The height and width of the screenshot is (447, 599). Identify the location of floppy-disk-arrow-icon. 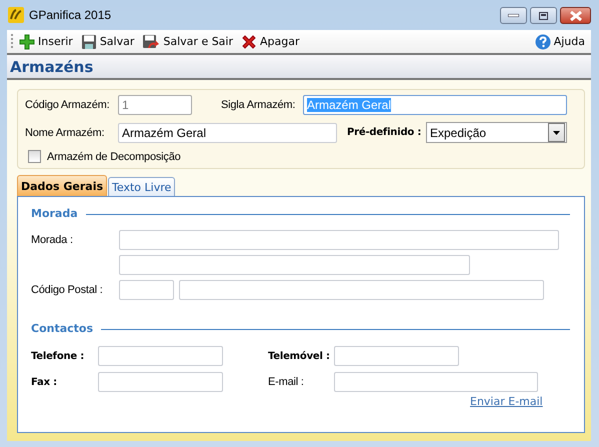
(151, 42).